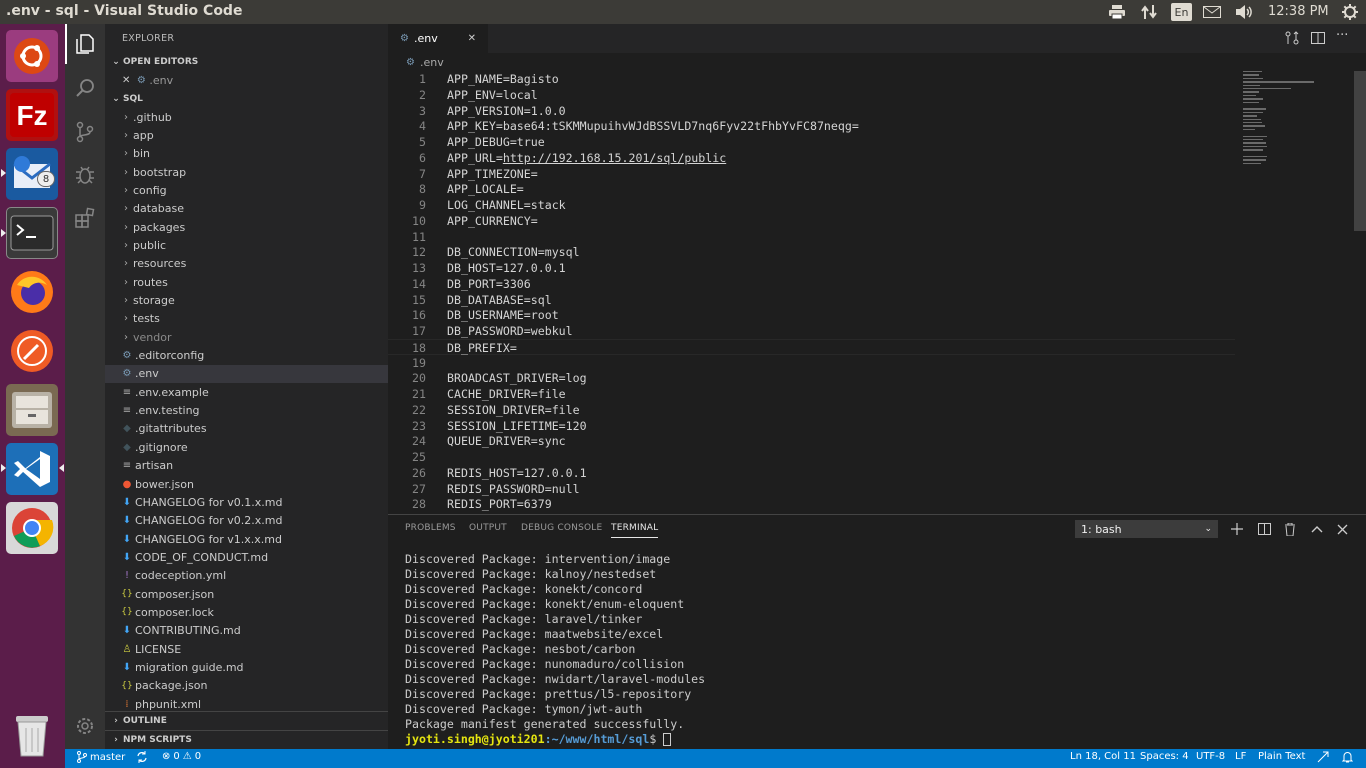 The width and height of the screenshot is (1366, 768). What do you see at coordinates (246, 282) in the screenshot?
I see `tree-folder: › routes` at bounding box center [246, 282].